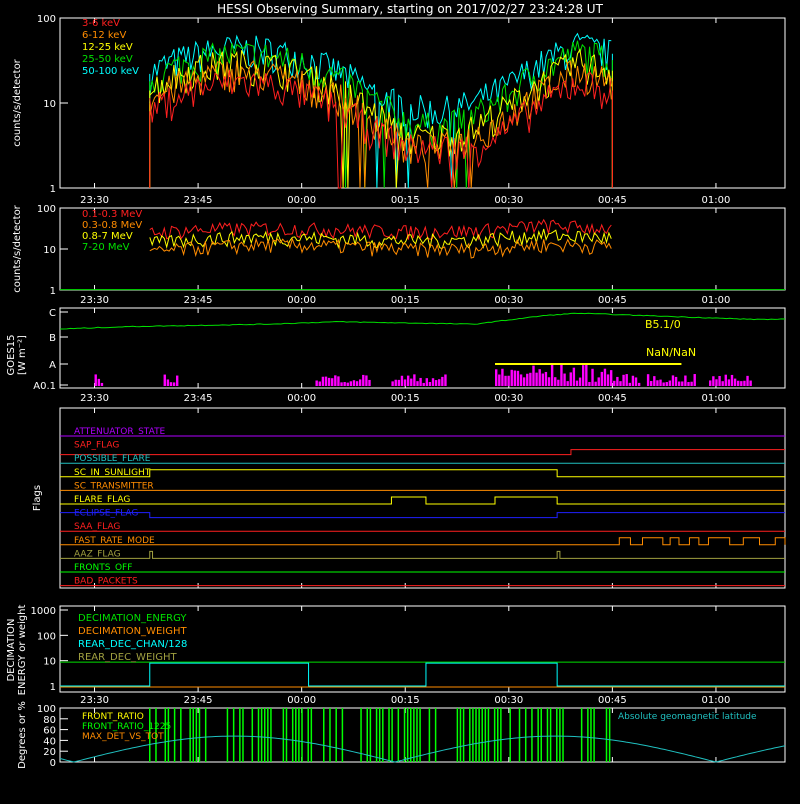 The image size is (800, 804). Describe the element at coordinates (37, 498) in the screenshot. I see `flags-ylabel: Flags` at that location.